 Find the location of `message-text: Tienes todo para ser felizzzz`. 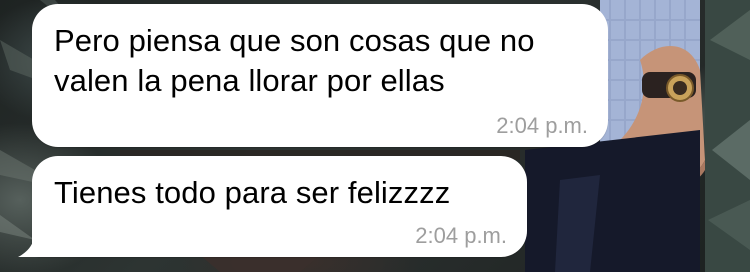

message-text: Tienes todo para ser felizzzz is located at coordinates (252, 192).